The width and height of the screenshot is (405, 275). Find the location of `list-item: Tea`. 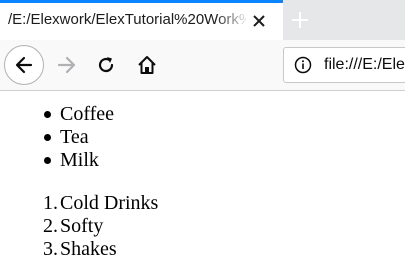

list-item: Tea is located at coordinates (66, 137).